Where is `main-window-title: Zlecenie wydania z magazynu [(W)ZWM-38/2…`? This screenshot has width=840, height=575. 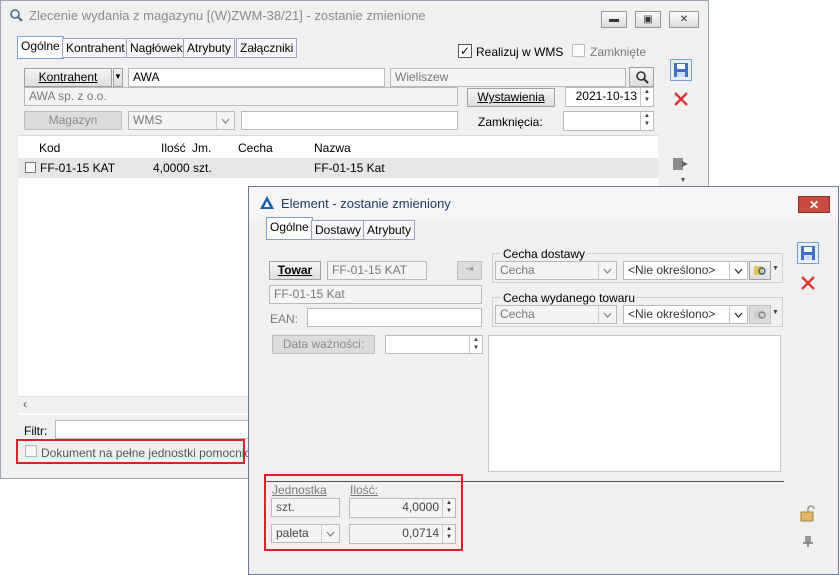
main-window-title: Zlecenie wydania z magazynu [(W)ZWM-38/2… is located at coordinates (227, 15).